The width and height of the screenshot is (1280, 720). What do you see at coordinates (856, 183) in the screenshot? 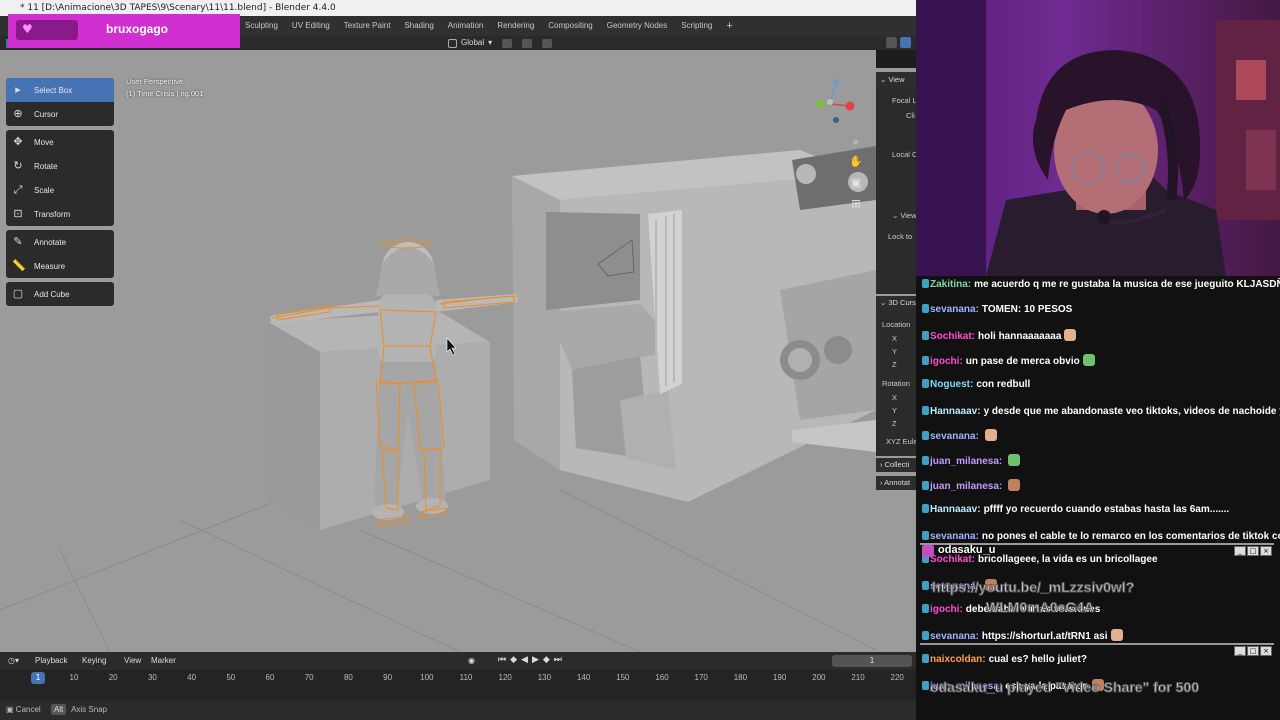
I see `camera-view-icon: ▣` at bounding box center [856, 183].